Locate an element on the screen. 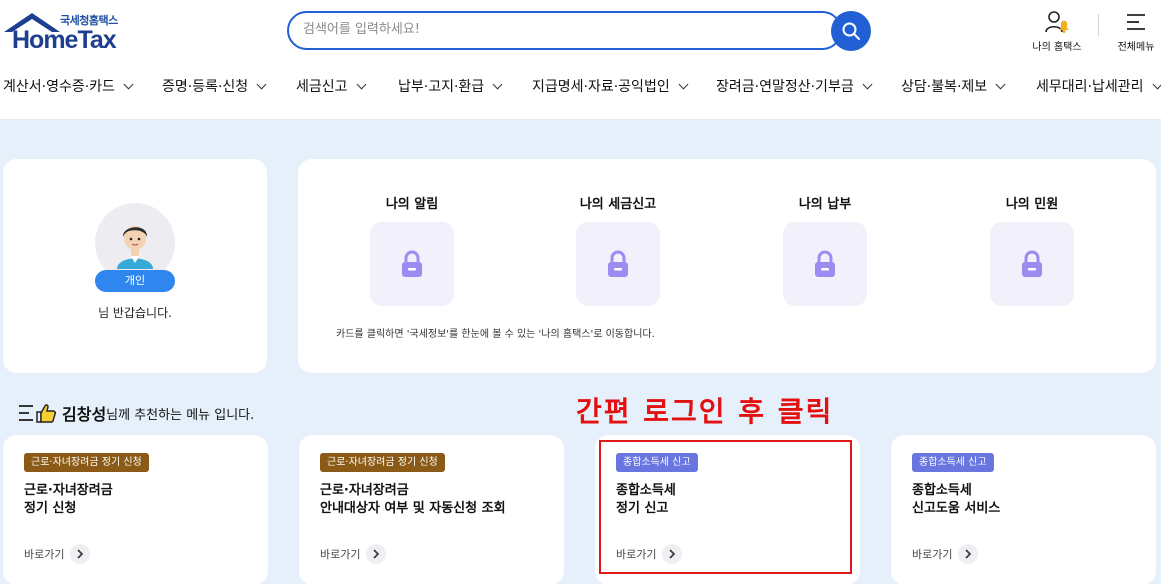 This screenshot has height=584, width=1161. nav-invoice: 계산서·영수증·카드 is located at coordinates (68, 86).